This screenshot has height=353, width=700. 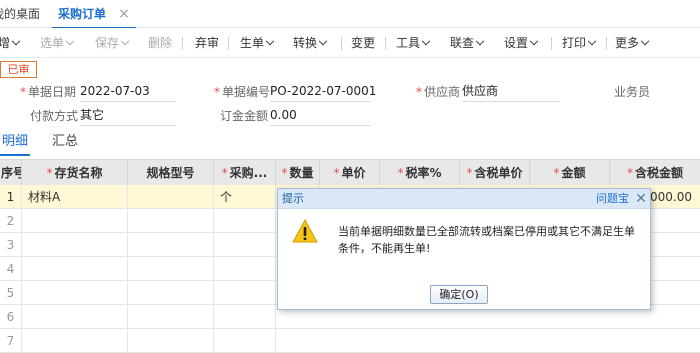 I want to click on header-tax-amount: * 含税金额, so click(x=655, y=173).